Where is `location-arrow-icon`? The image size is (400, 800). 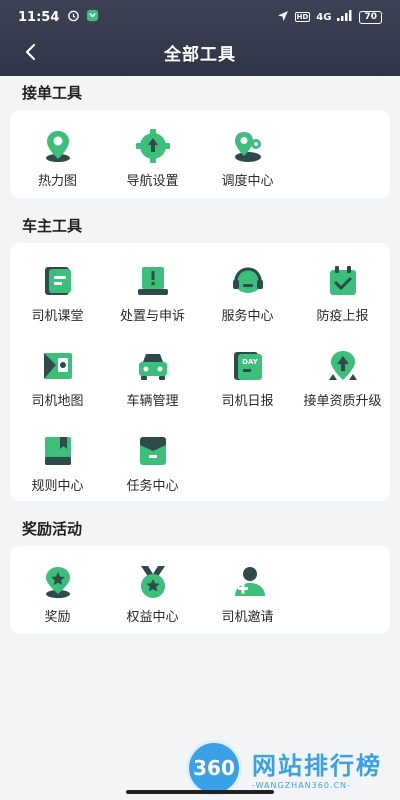
location-arrow-icon is located at coordinates (283, 17).